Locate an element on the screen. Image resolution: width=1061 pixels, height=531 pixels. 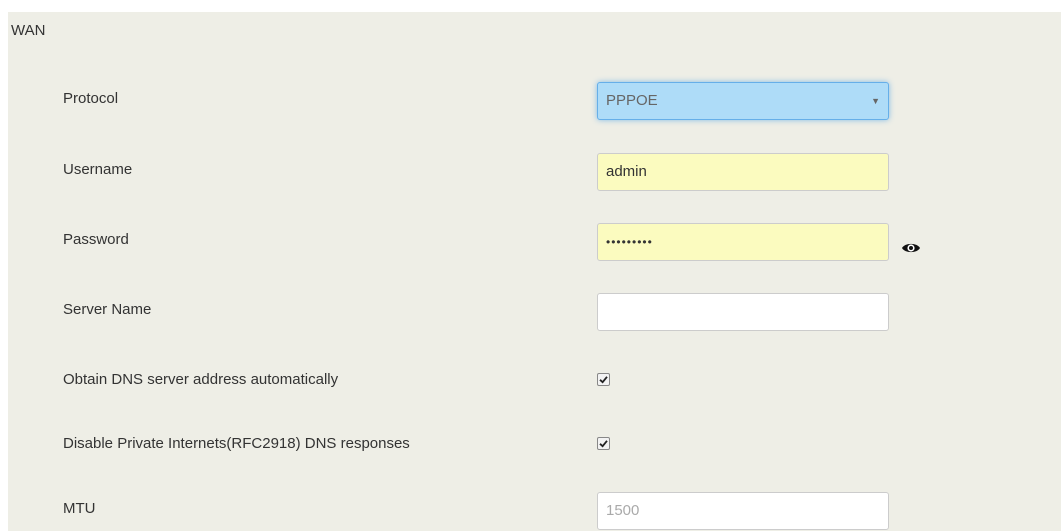
disable-private-dns-checkbox is located at coordinates (603, 443).